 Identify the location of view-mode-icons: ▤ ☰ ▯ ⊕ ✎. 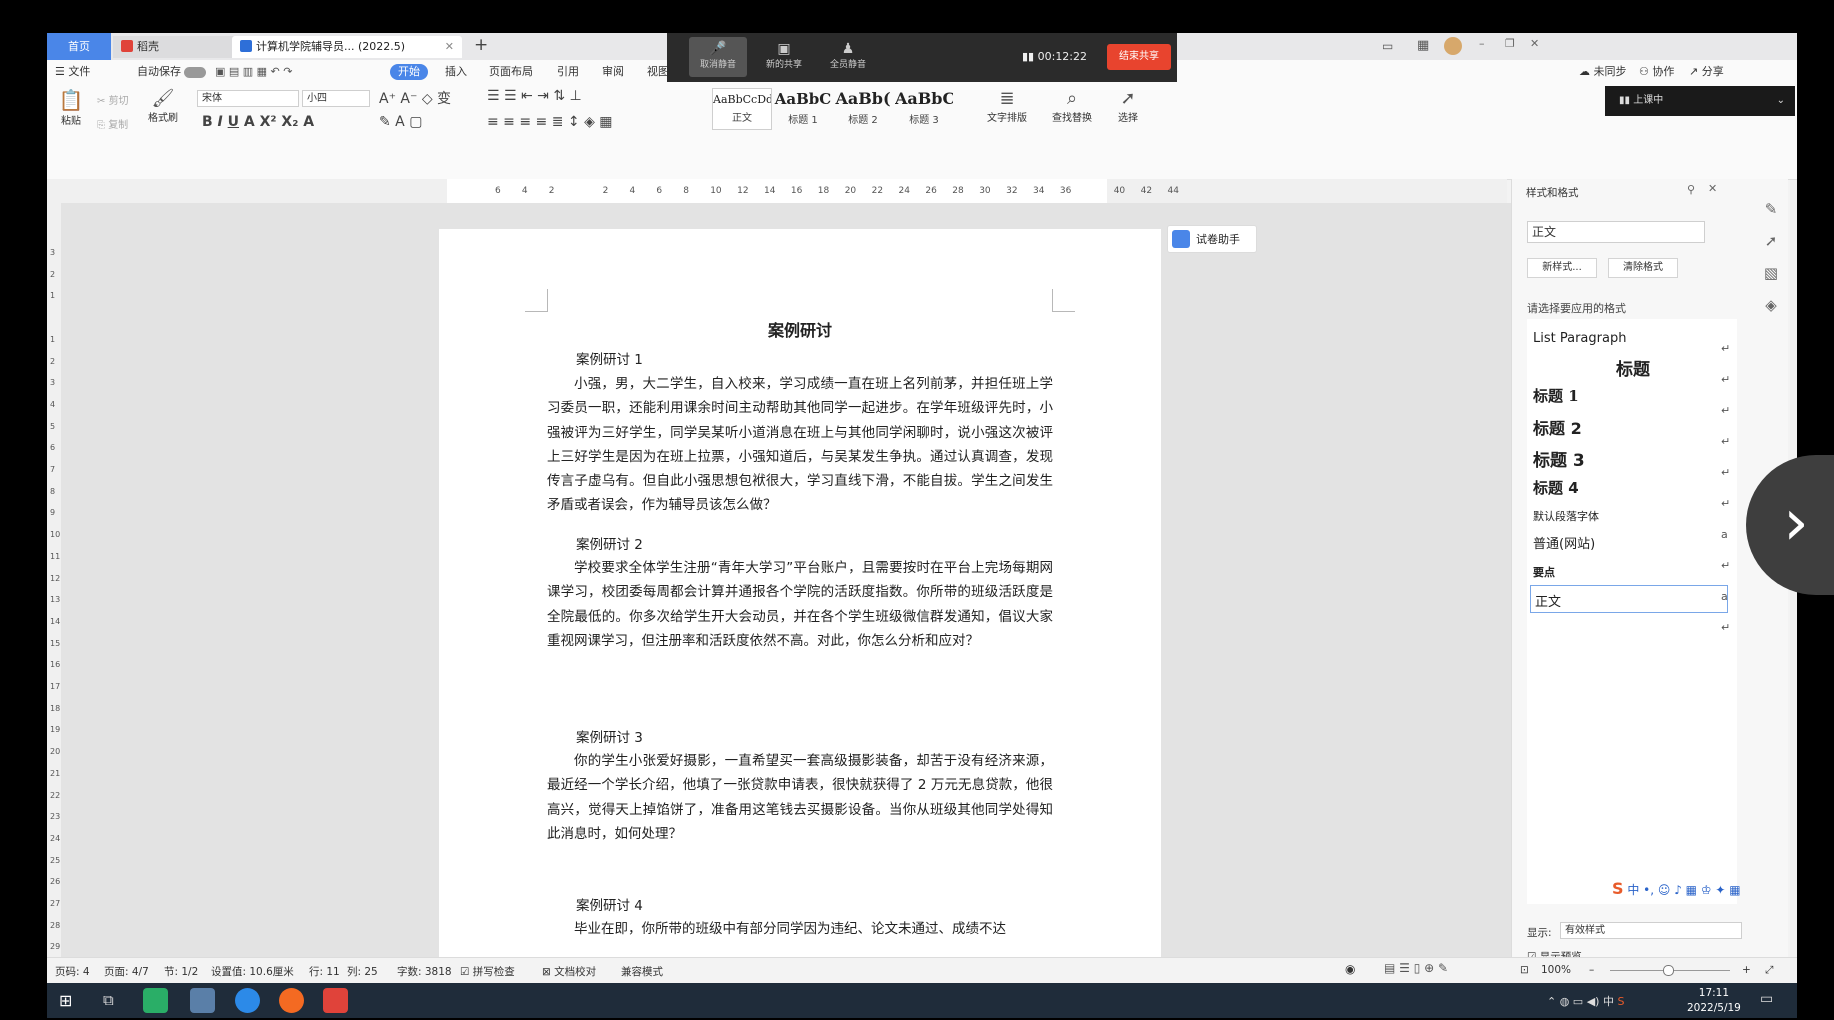
(1416, 968).